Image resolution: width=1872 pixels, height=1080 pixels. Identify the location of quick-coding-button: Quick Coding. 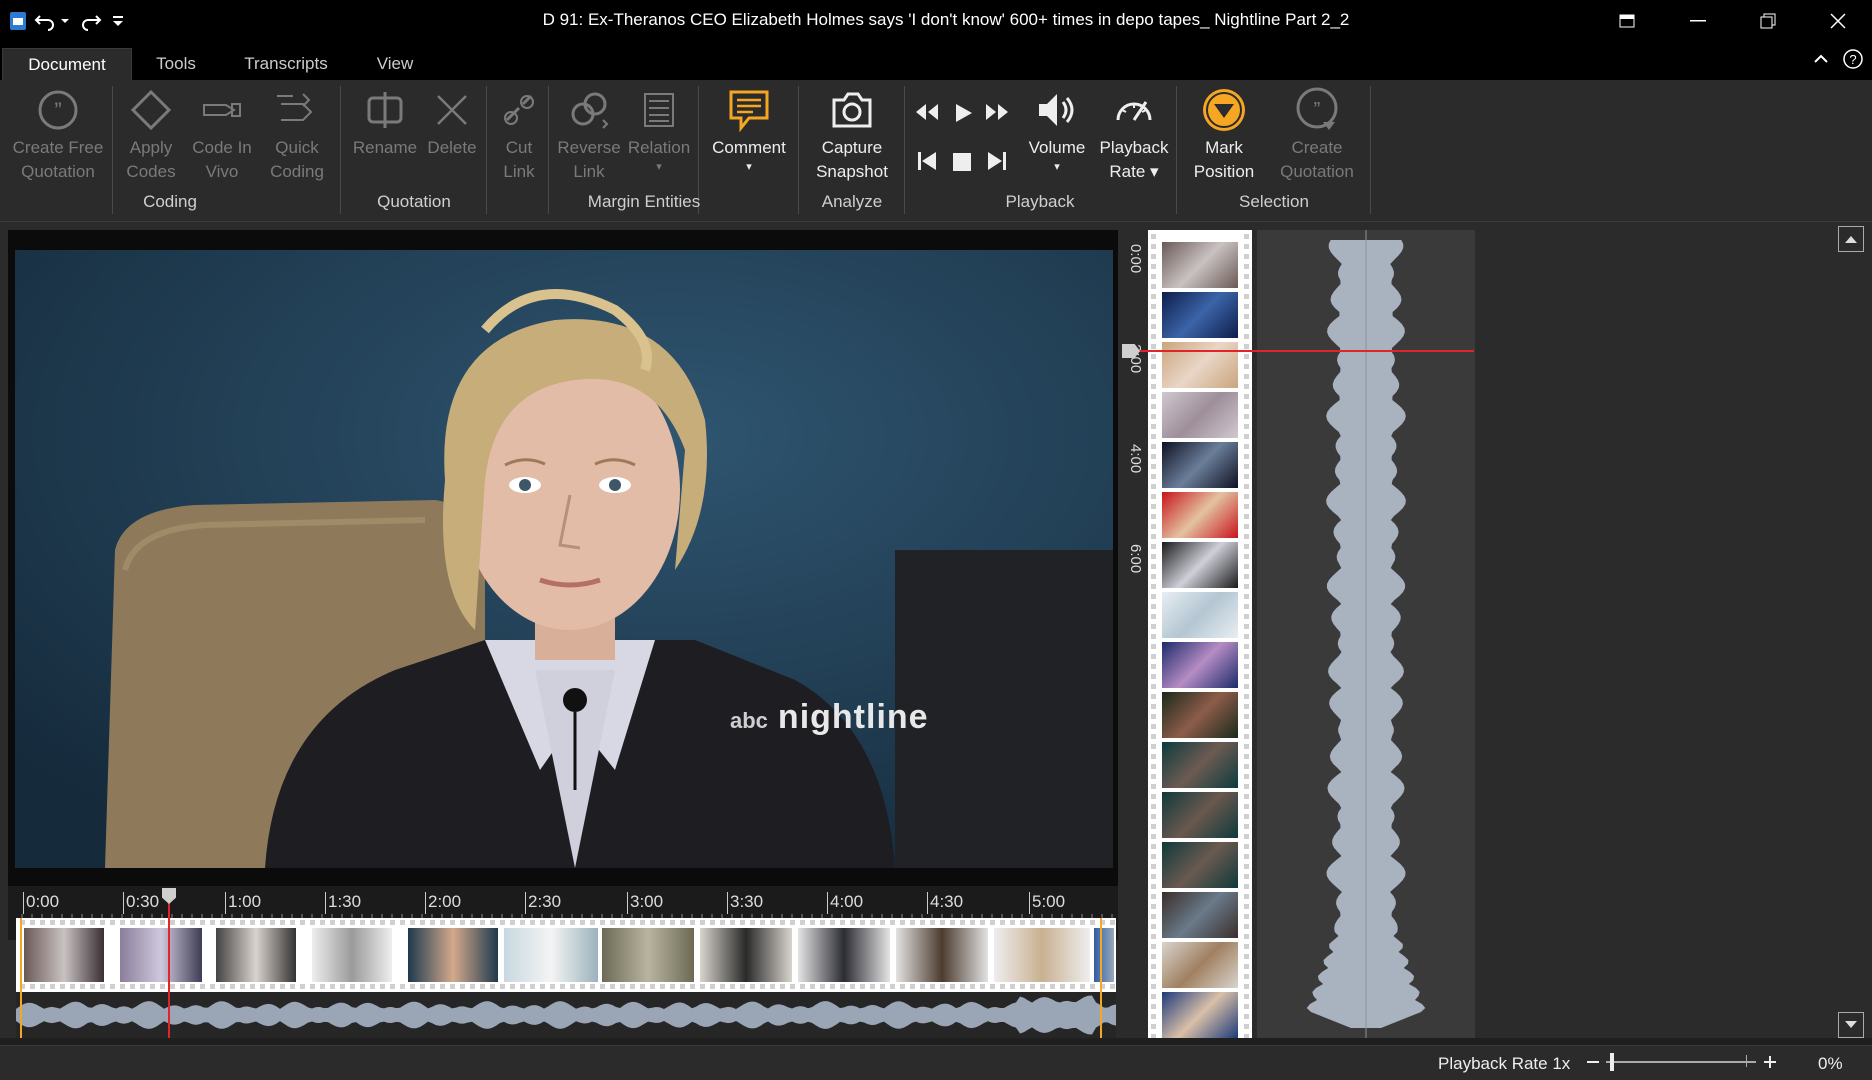
(297, 136).